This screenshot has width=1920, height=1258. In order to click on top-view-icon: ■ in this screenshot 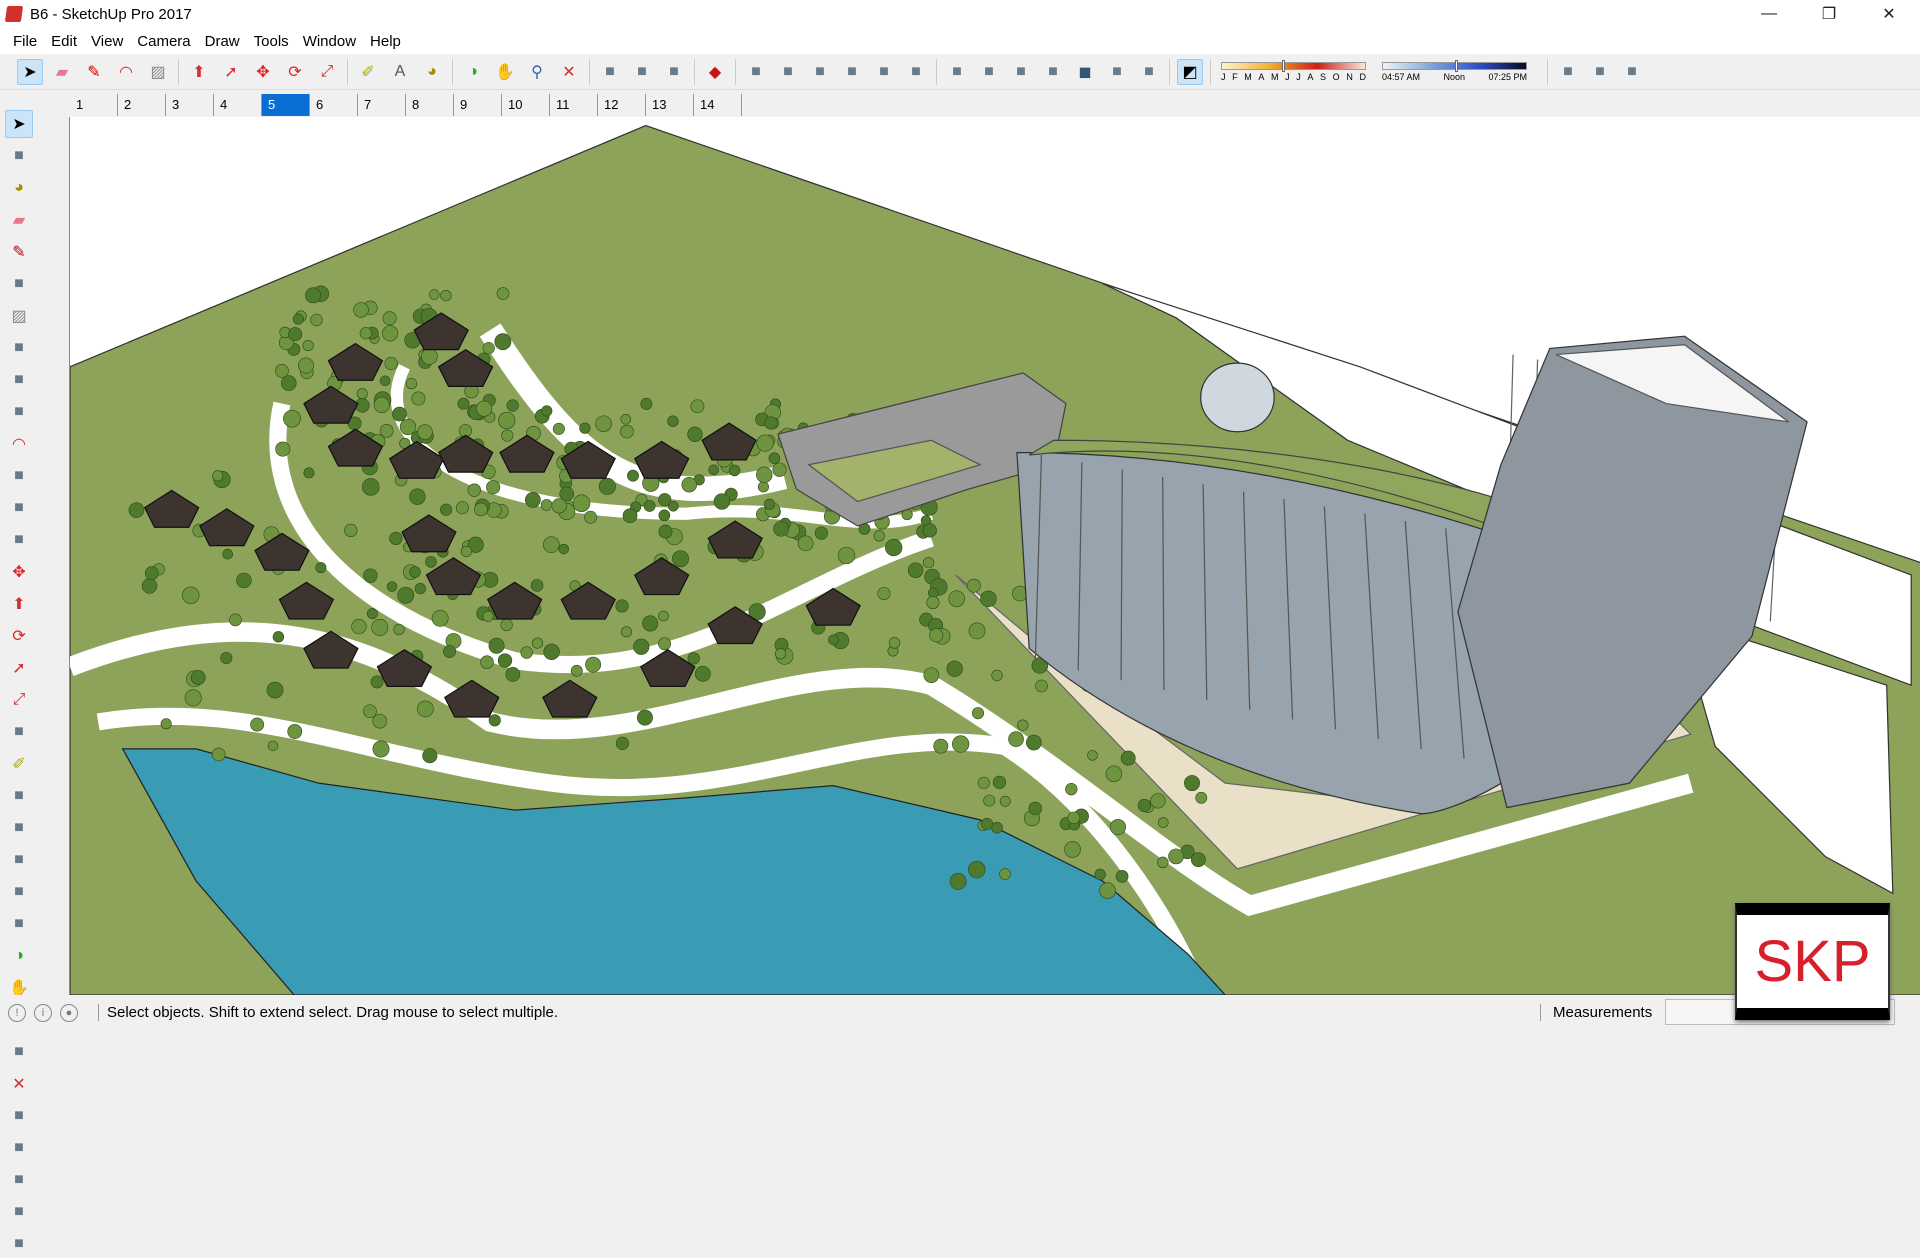, I will do `click(788, 72)`.